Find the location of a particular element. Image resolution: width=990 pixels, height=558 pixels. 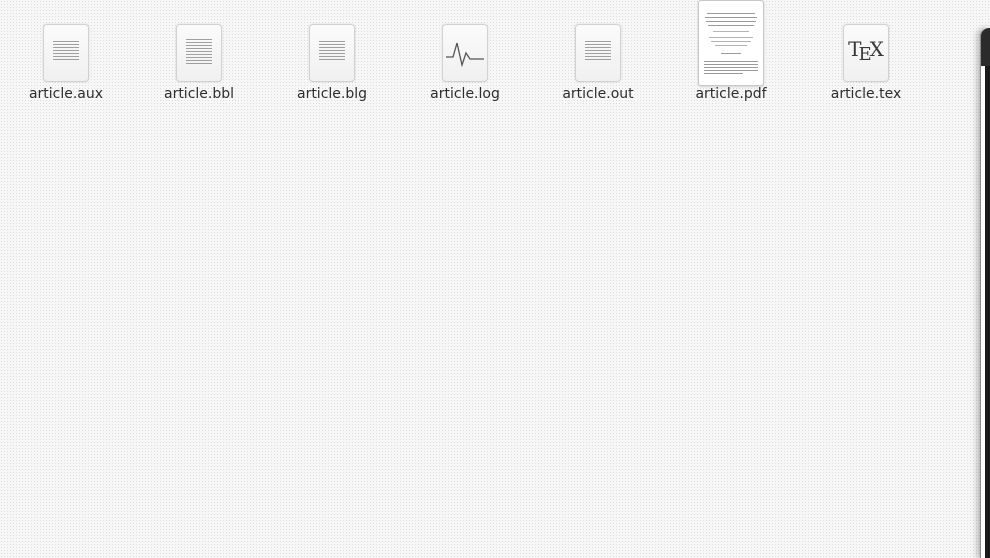

pdf-thumbnail-icon is located at coordinates (731, 43).